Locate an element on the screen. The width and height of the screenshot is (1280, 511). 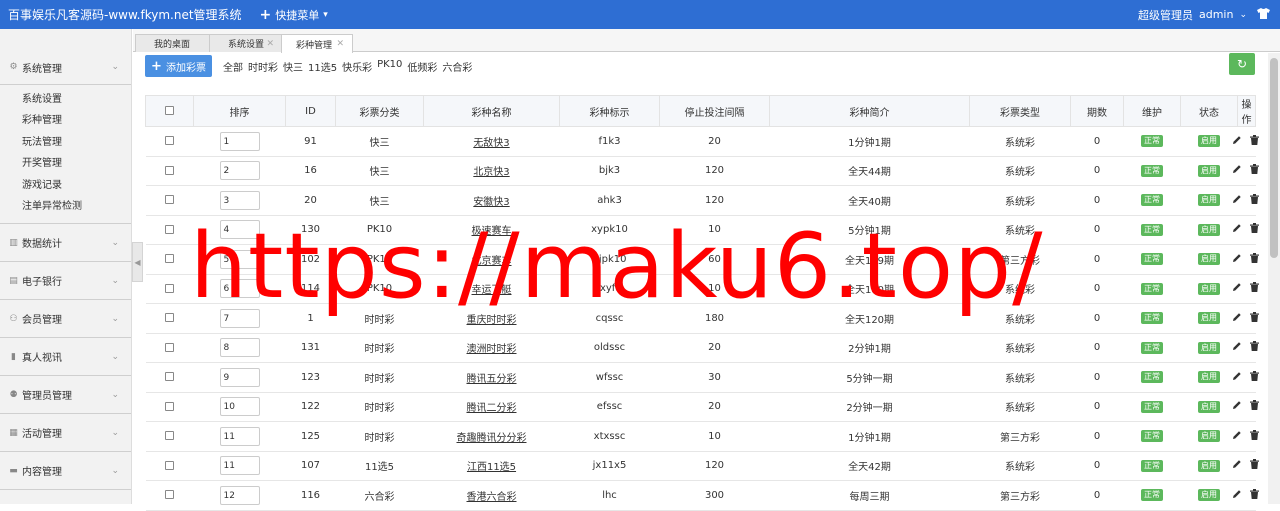
sidebar-section: ▥数据统计⌄ is located at coordinates (65, 243).